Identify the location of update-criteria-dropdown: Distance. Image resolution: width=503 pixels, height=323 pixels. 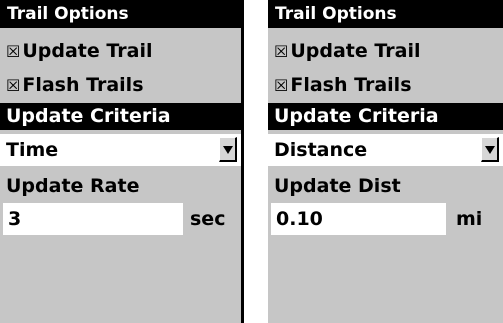
(385, 150).